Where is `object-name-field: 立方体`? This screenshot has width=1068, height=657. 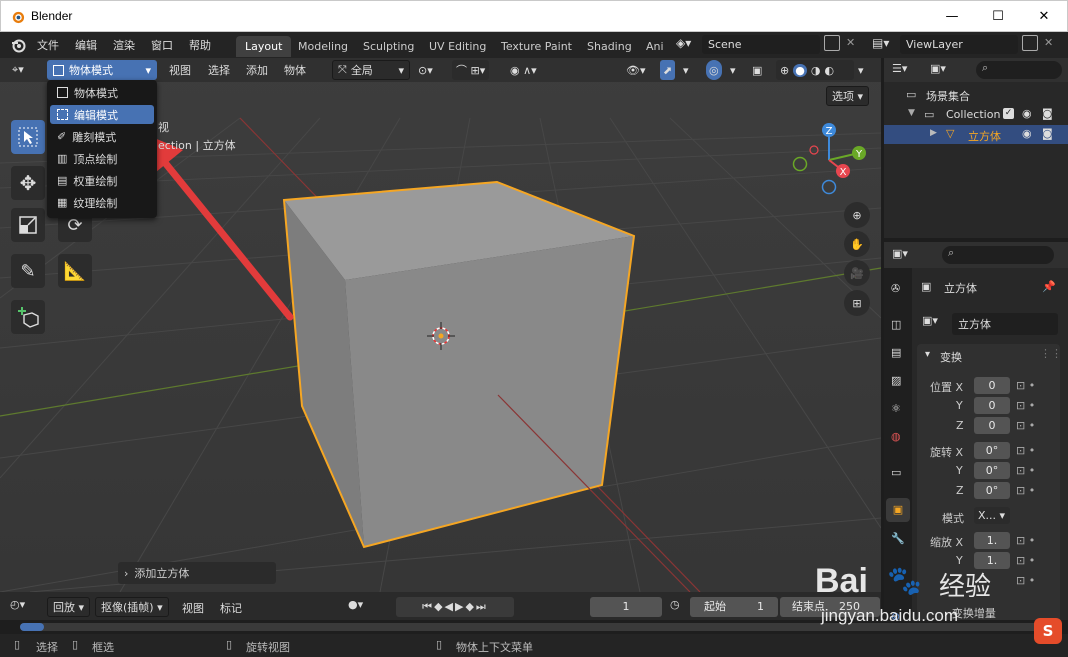
object-name-field: 立方体 is located at coordinates (1005, 324).